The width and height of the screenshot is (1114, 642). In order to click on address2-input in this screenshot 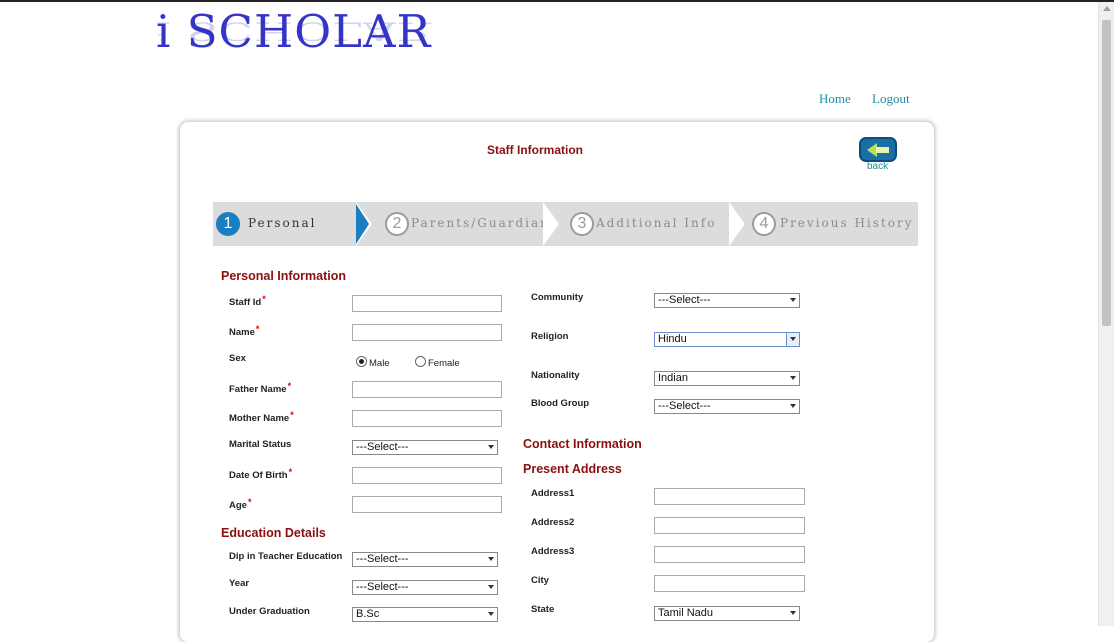, I will do `click(729, 525)`.